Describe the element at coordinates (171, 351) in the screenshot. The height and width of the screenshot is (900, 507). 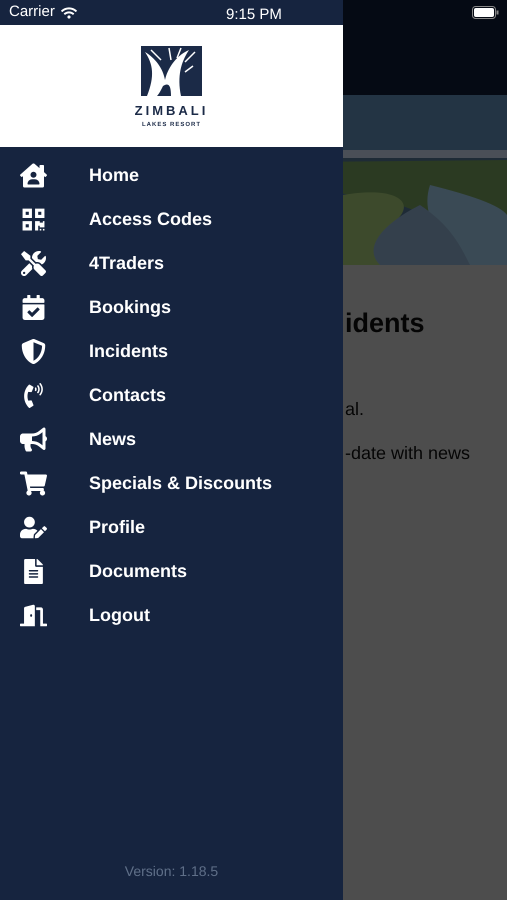
I see `menu-item: Incidents` at that location.